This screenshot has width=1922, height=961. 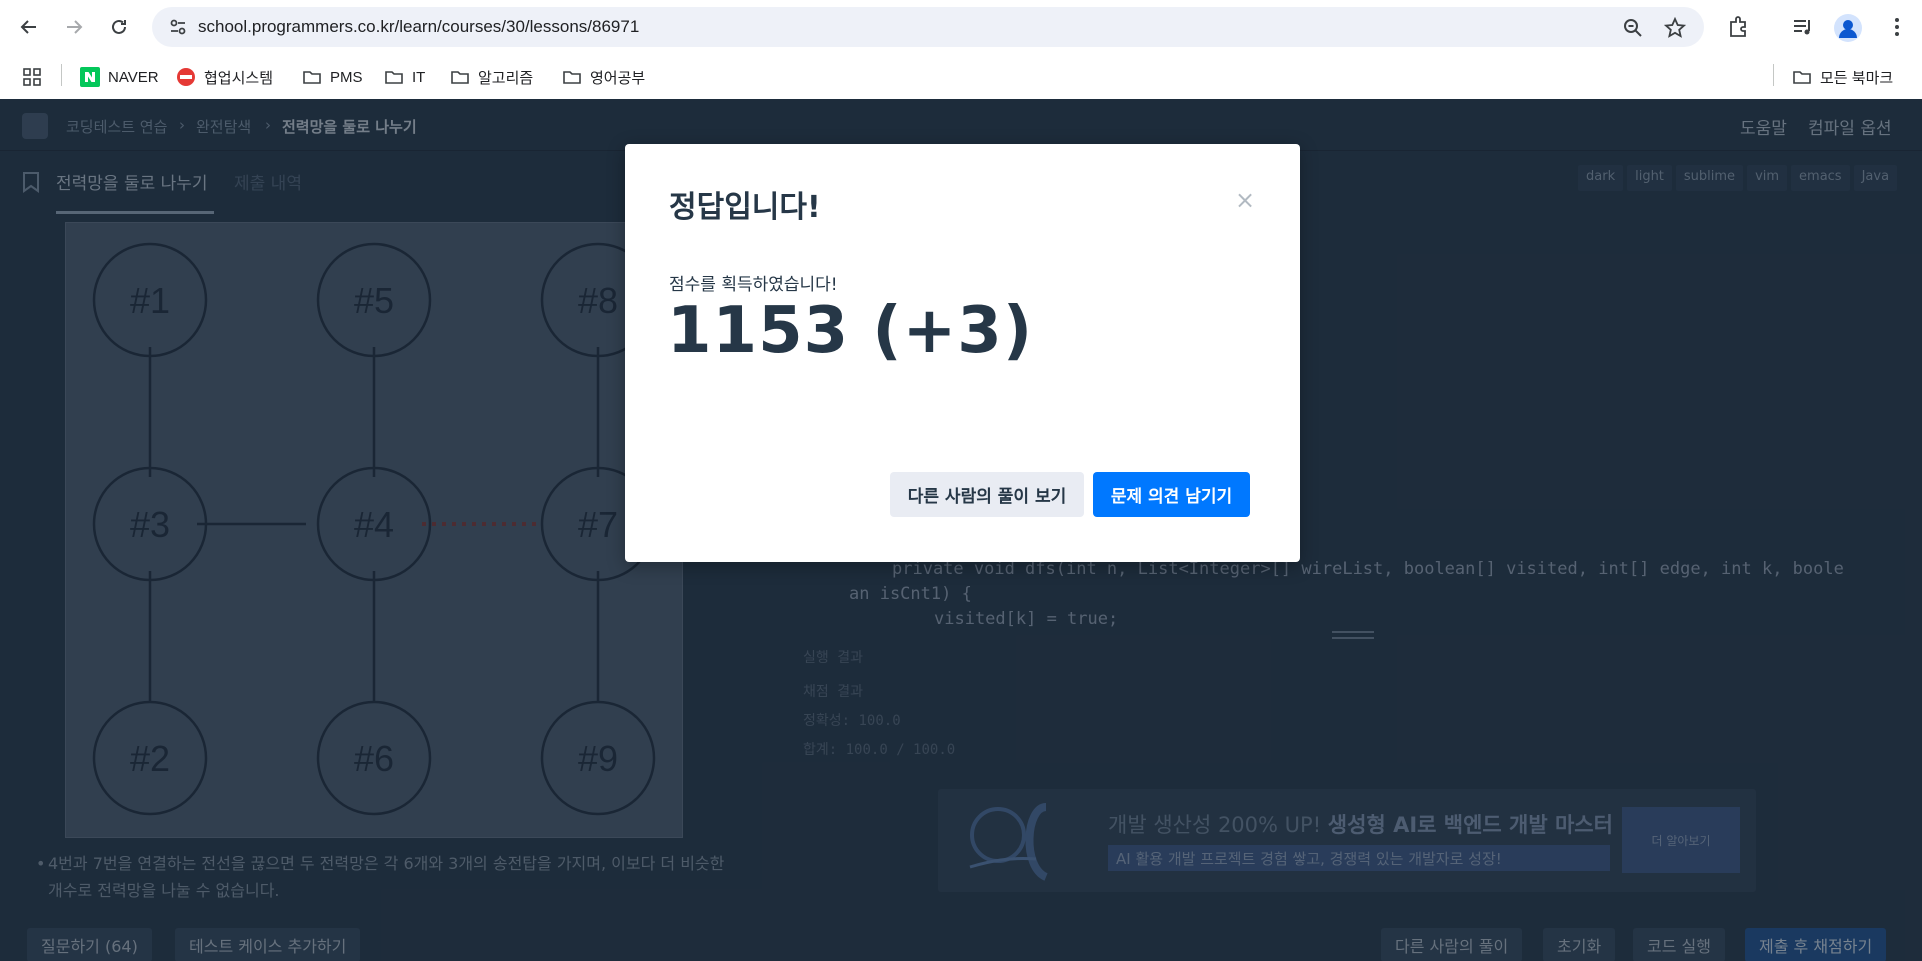 What do you see at coordinates (346, 77) in the screenshot?
I see `bookmark-label: PMS` at bounding box center [346, 77].